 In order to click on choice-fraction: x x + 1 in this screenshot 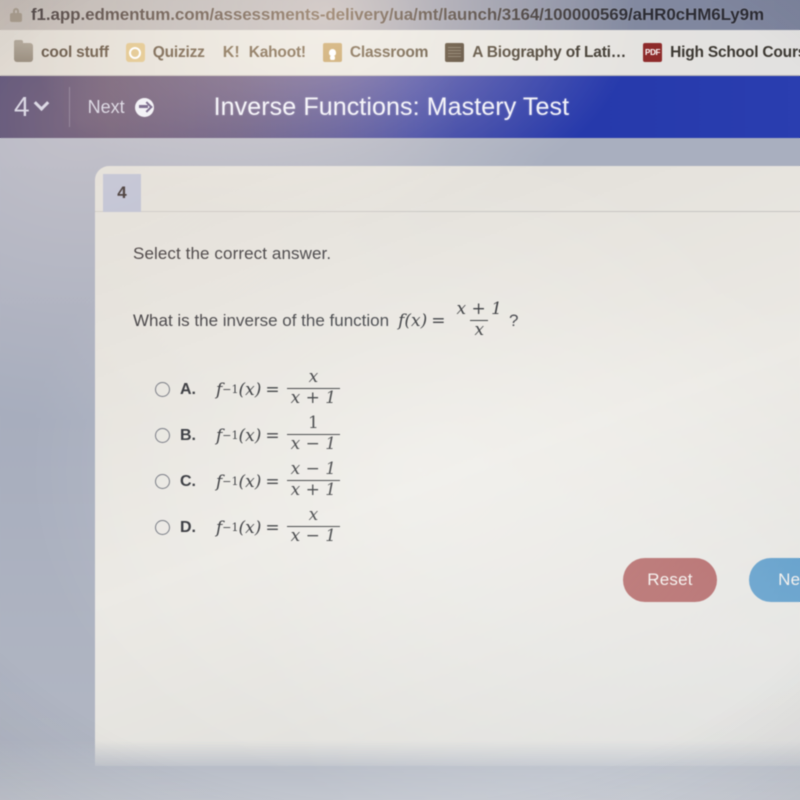, I will do `click(313, 387)`.